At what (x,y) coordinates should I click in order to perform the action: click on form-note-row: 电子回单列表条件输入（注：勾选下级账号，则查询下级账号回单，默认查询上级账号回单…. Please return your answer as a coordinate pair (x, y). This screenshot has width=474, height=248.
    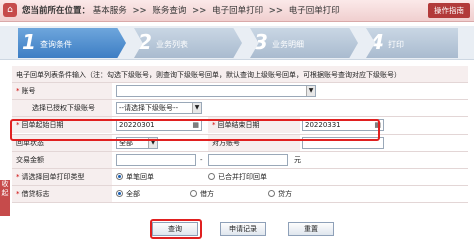
    Looking at the image, I should click on (240, 74).